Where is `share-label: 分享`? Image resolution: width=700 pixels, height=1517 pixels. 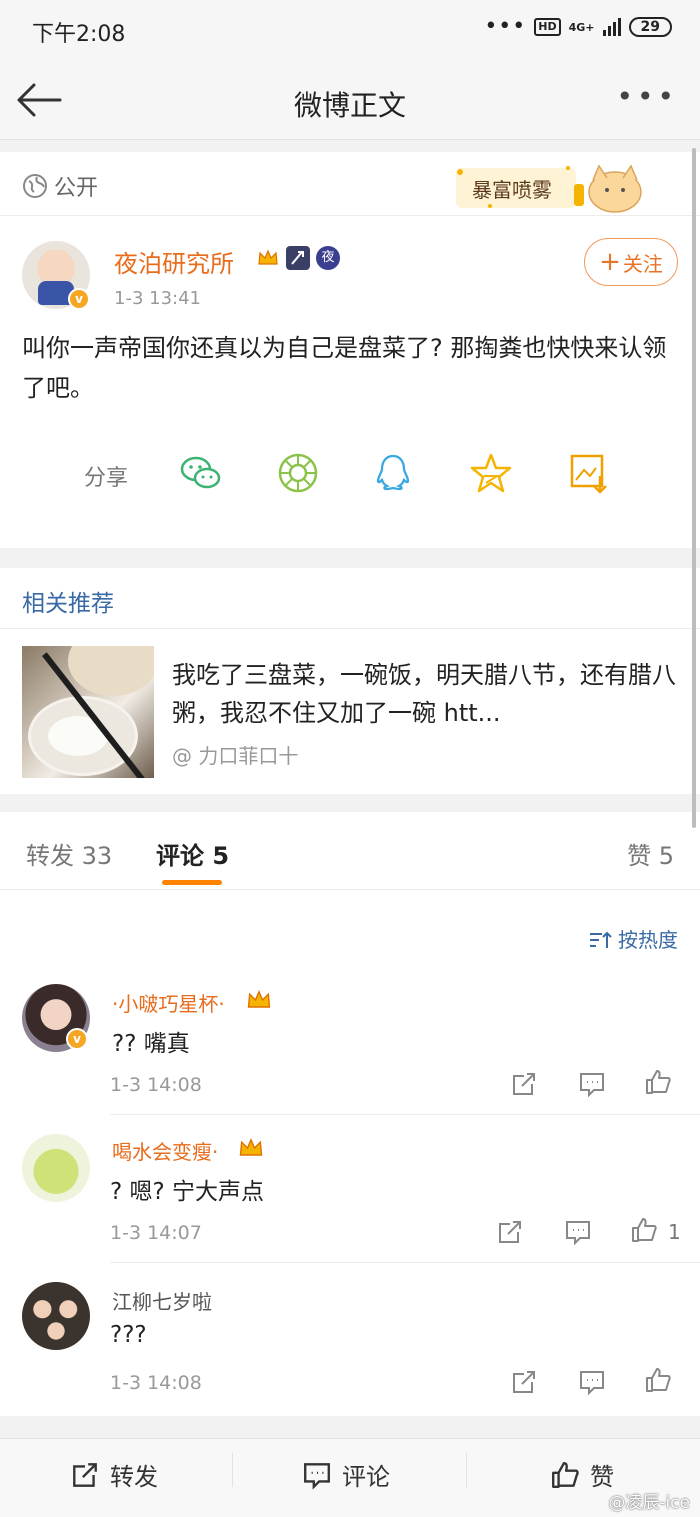 share-label: 分享 is located at coordinates (106, 478).